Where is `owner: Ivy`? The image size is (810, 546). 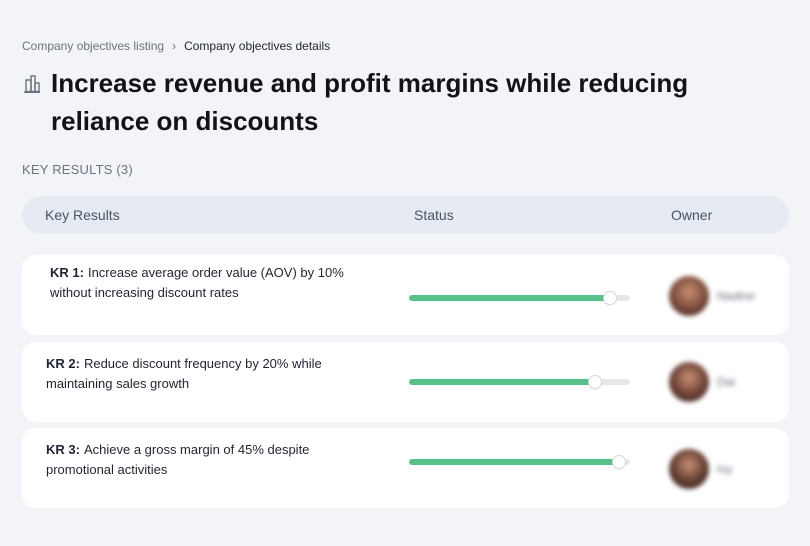 owner: Ivy is located at coordinates (700, 469).